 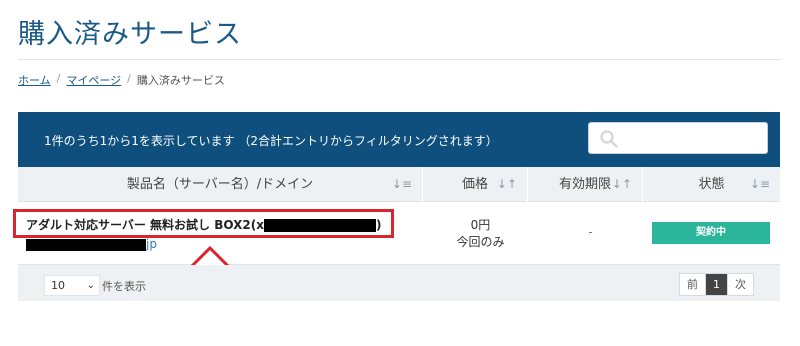 What do you see at coordinates (86, 244) in the screenshot?
I see `redaction-block` at bounding box center [86, 244].